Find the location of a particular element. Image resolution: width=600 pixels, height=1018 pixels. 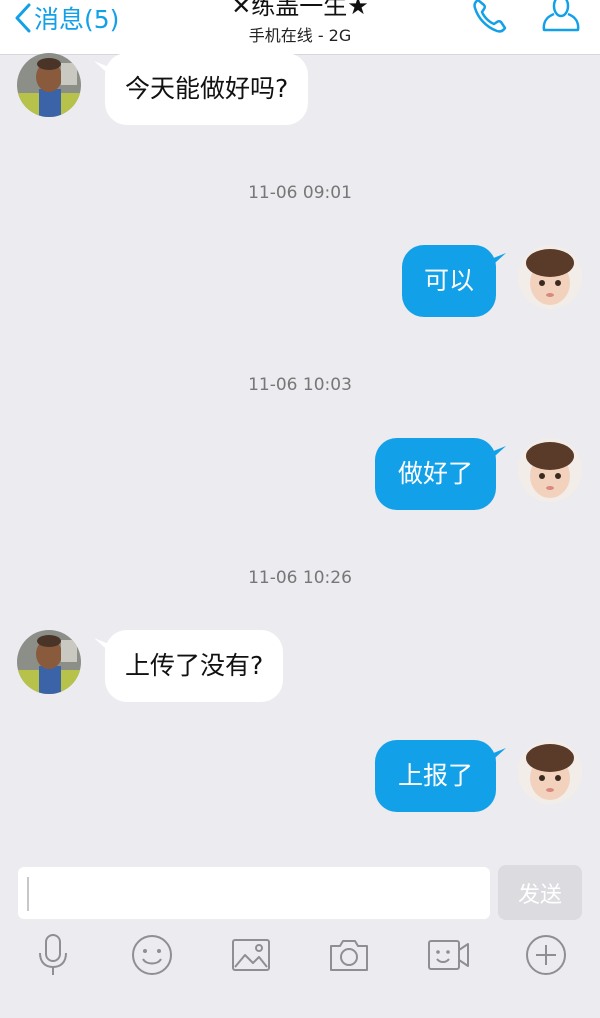

video-call-button is located at coordinates (448, 955).